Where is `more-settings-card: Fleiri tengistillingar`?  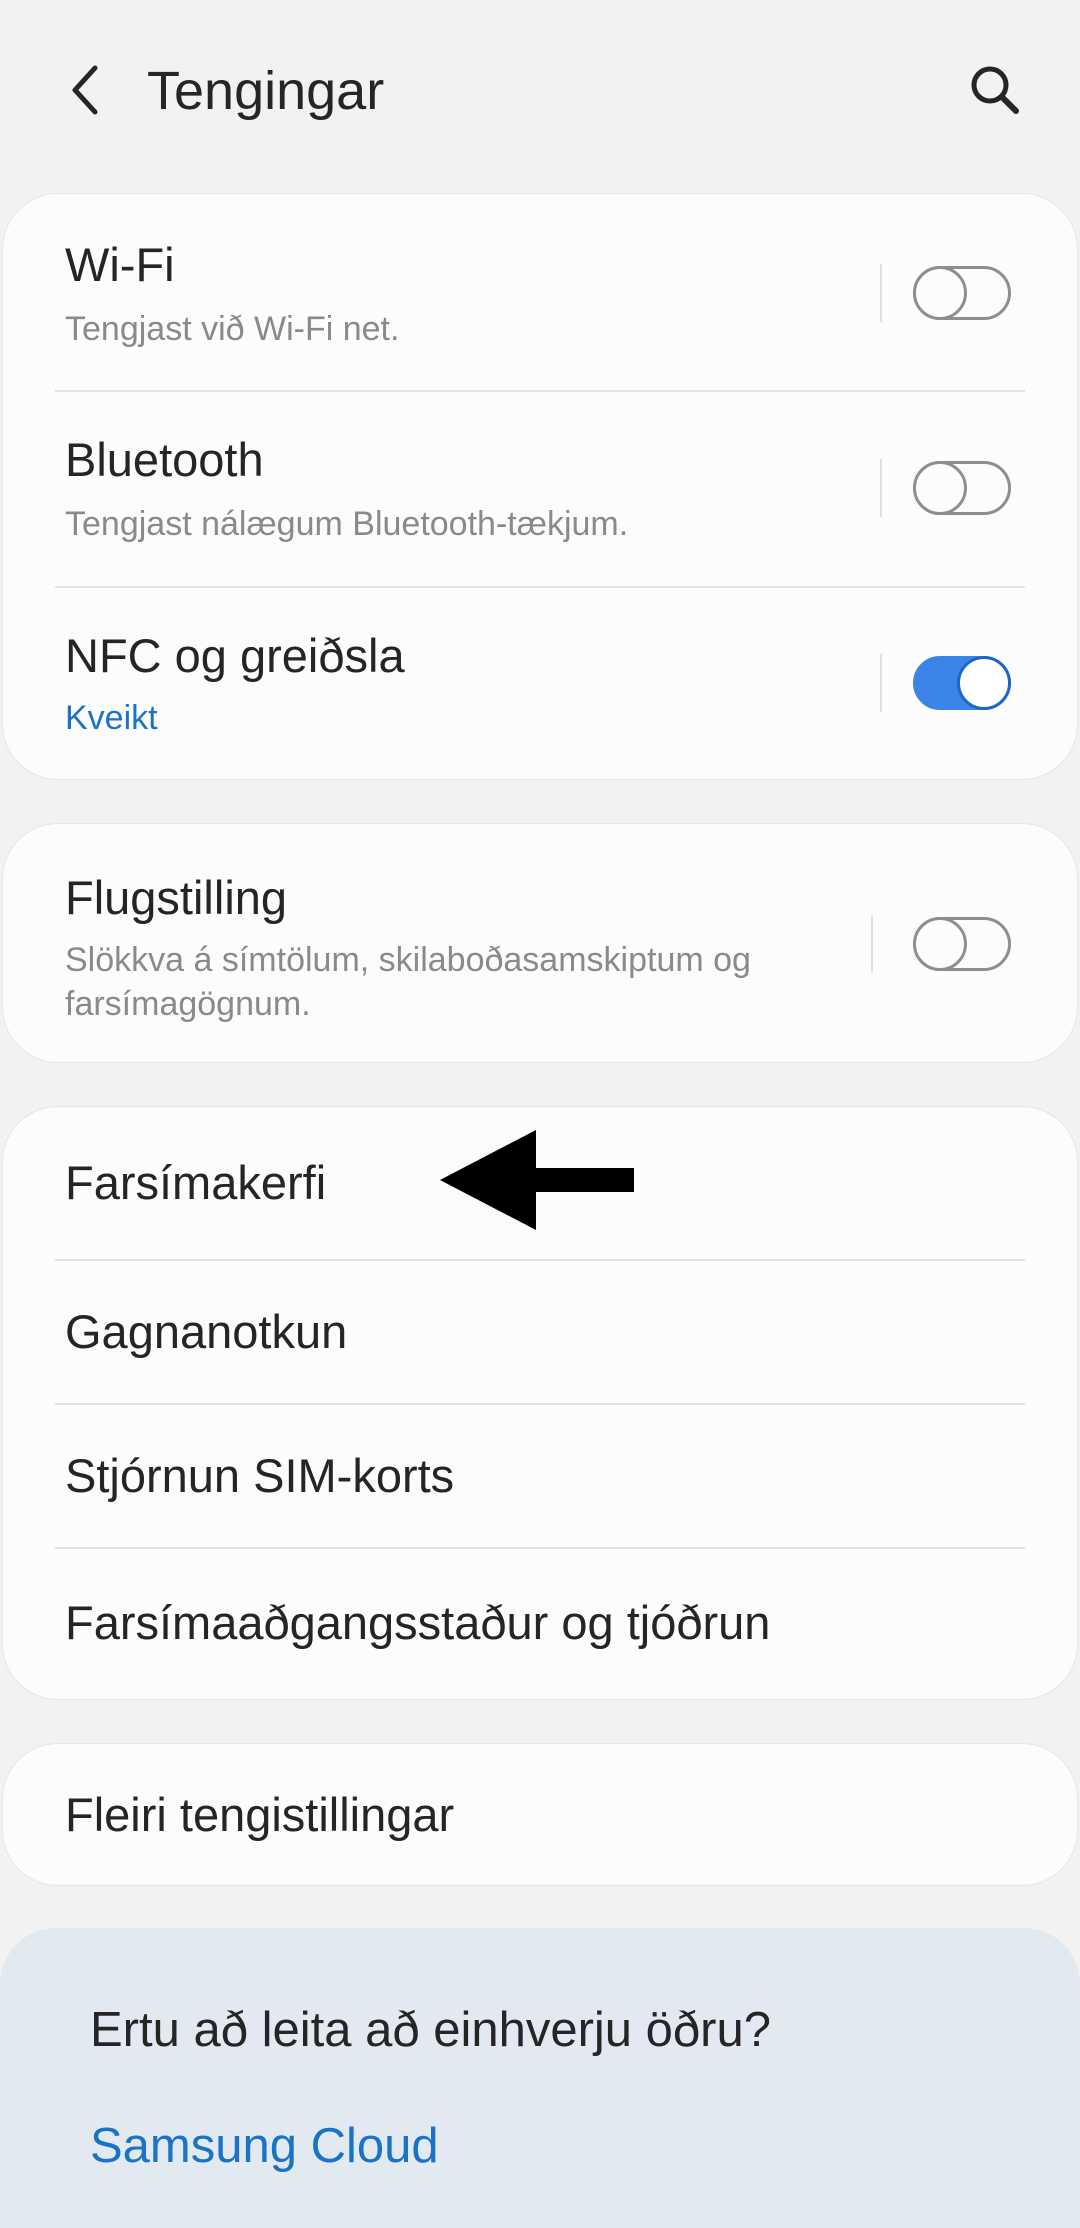 more-settings-card: Fleiri tengistillingar is located at coordinates (540, 1814).